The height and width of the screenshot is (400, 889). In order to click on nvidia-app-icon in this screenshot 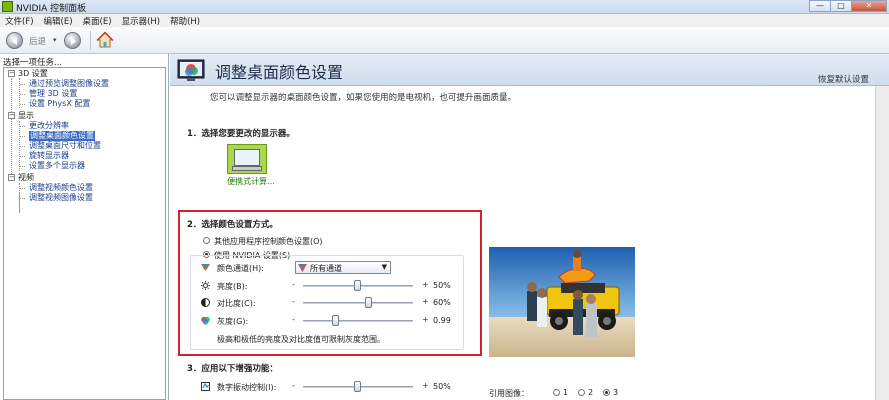, I will do `click(7, 6)`.